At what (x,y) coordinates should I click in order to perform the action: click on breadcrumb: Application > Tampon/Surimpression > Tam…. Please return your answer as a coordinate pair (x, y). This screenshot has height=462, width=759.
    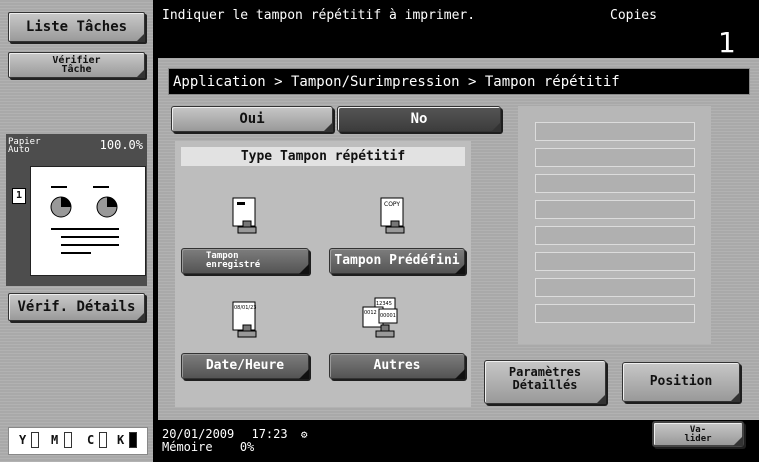
    Looking at the image, I should click on (459, 81).